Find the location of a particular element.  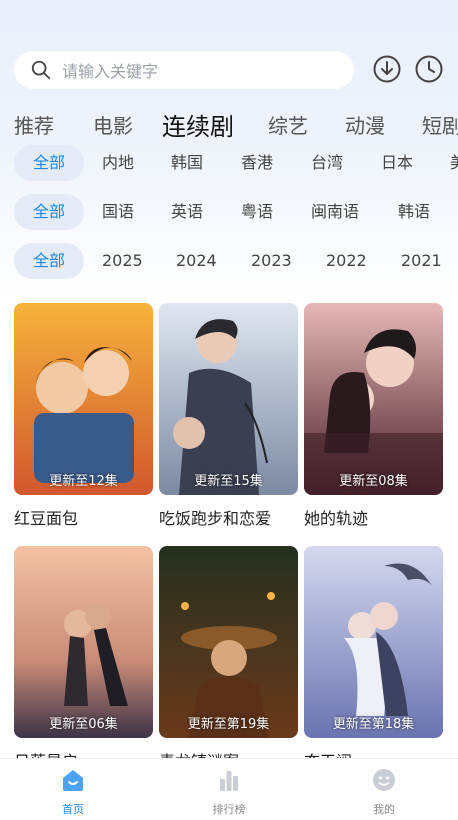

show-card: 更新至15集 吃饭跑步和恋爱 is located at coordinates (228, 416).